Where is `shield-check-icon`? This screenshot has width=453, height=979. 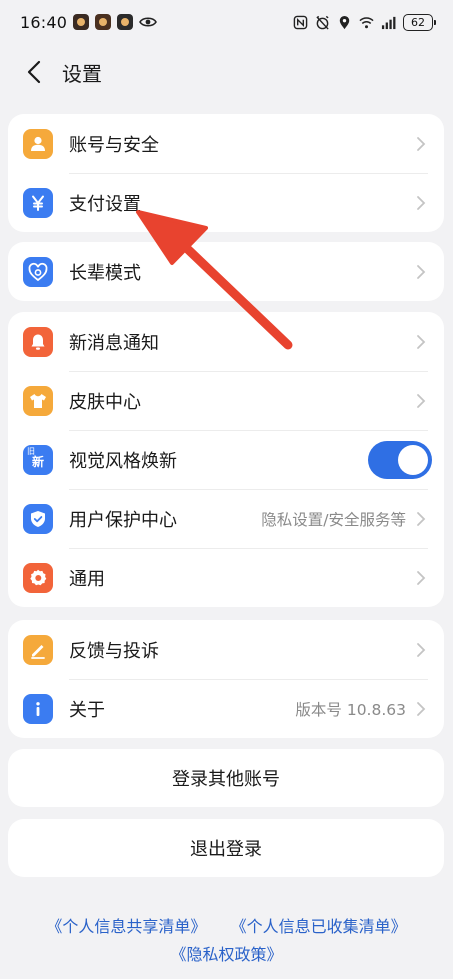 shield-check-icon is located at coordinates (38, 518).